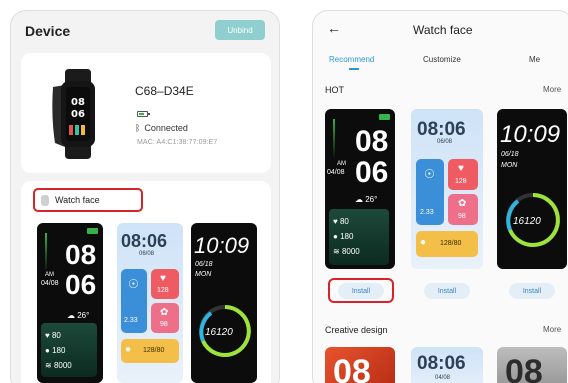 The width and height of the screenshot is (568, 383). I want to click on hot-face-3: 10:09 06/18 MON 16120, so click(532, 189).